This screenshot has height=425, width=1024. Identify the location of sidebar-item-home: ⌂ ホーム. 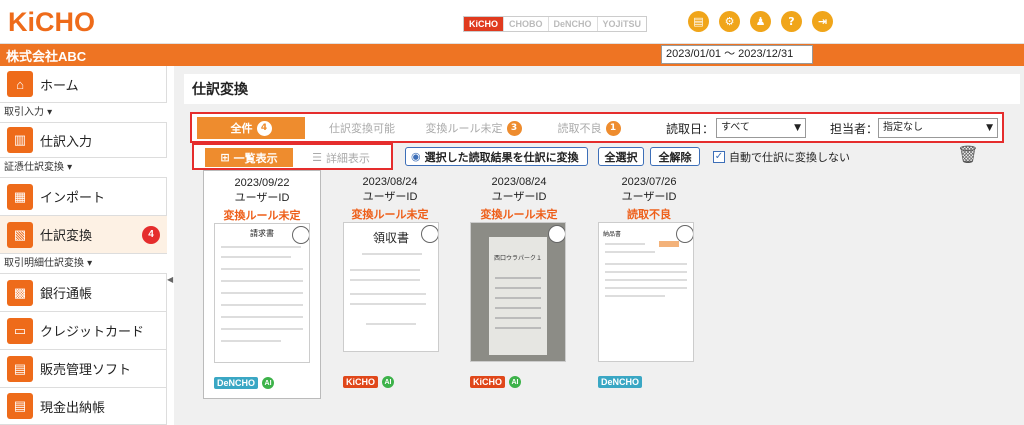
(83, 84).